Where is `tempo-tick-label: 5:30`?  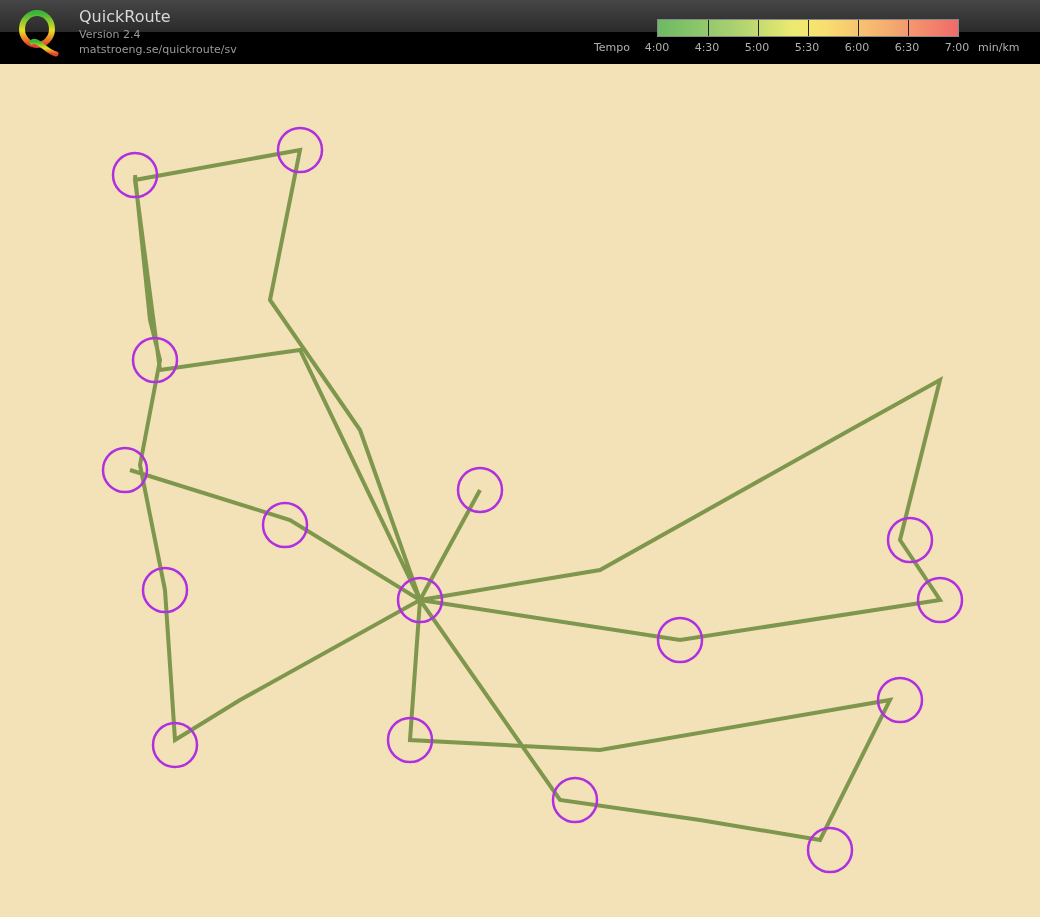
tempo-tick-label: 5:30 is located at coordinates (807, 47).